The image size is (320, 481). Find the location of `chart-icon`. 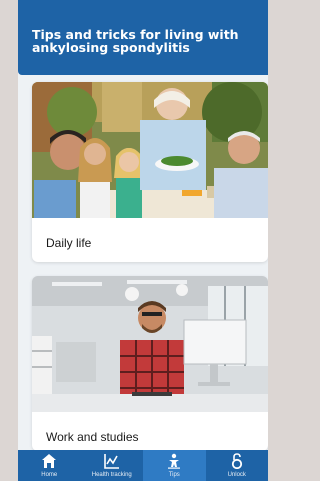

chart-icon is located at coordinates (111, 461).